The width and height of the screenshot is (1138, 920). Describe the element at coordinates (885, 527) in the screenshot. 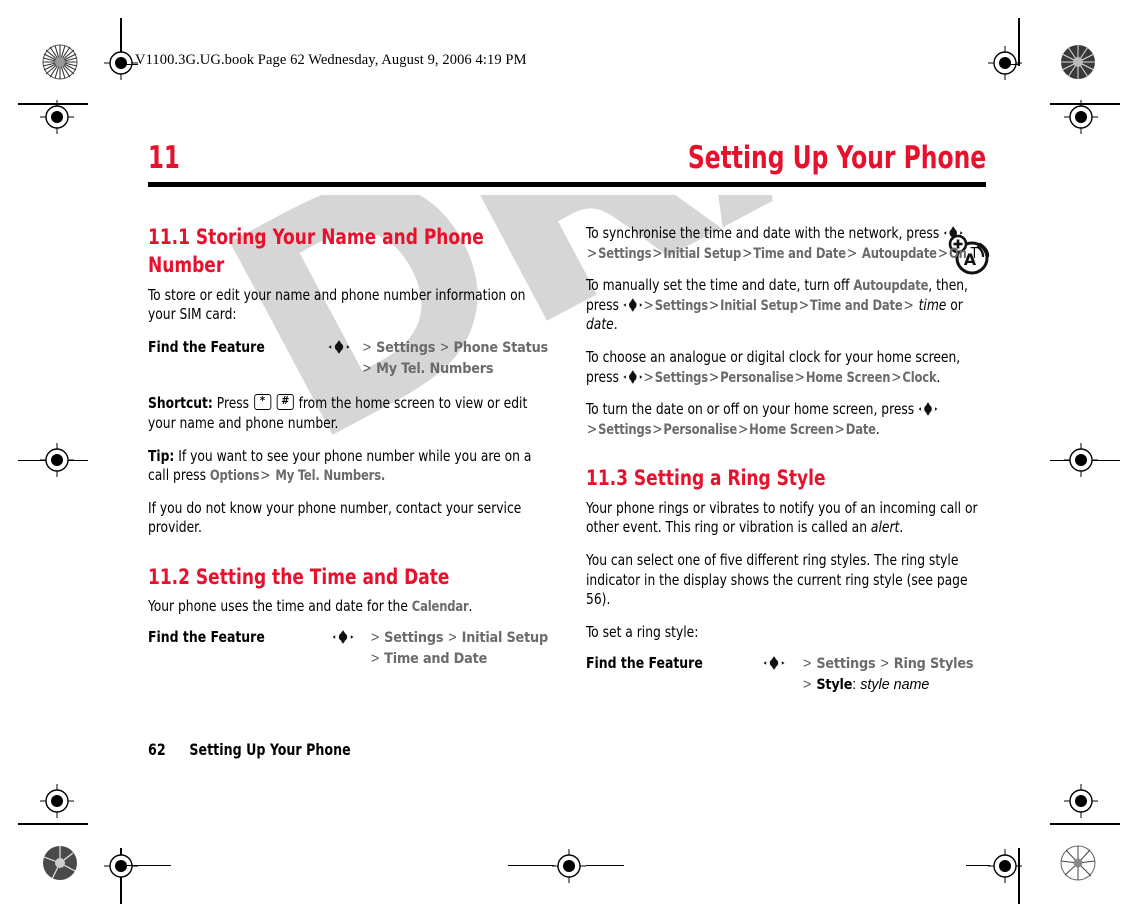

I see `term-alert: alert` at that location.